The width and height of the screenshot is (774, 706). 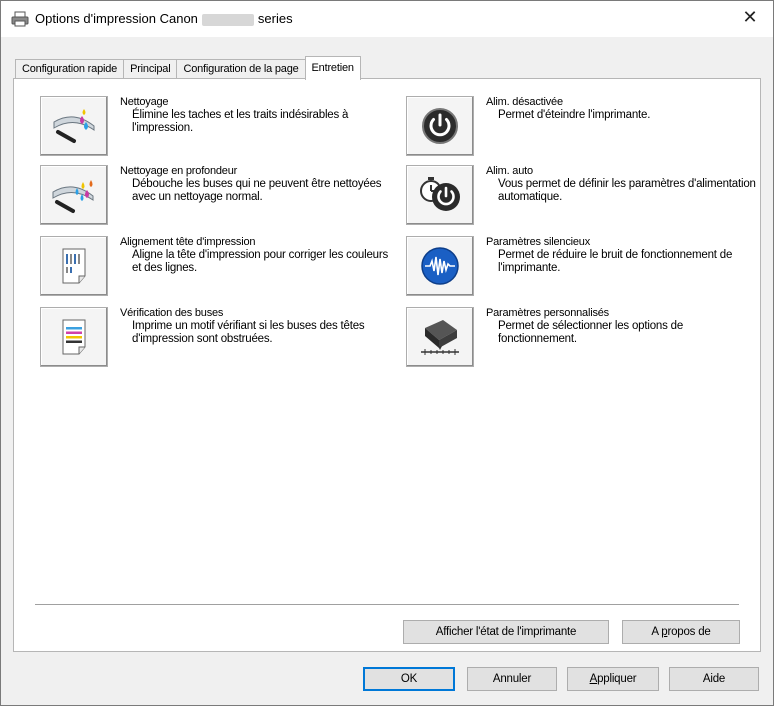 What do you see at coordinates (172, 313) in the screenshot?
I see `nozzle-check-title: Vérification des buses` at bounding box center [172, 313].